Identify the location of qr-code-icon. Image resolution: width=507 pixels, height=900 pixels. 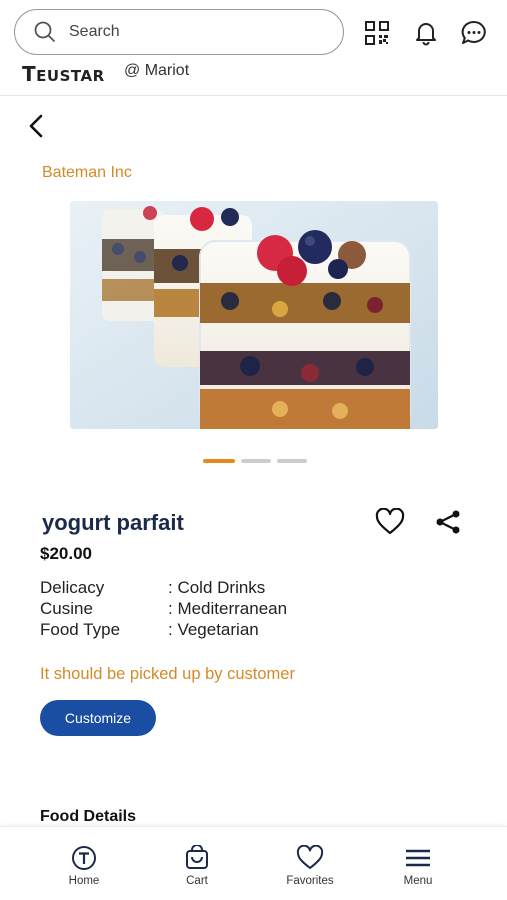
(377, 33).